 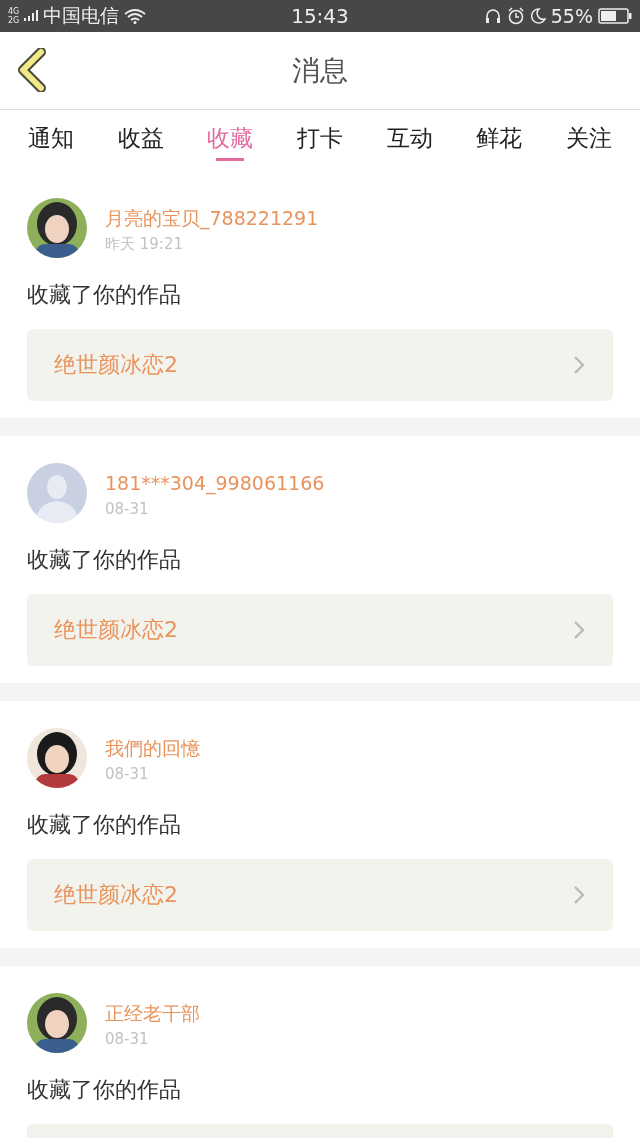 What do you see at coordinates (319, 135) in the screenshot?
I see `tab: 打卡` at bounding box center [319, 135].